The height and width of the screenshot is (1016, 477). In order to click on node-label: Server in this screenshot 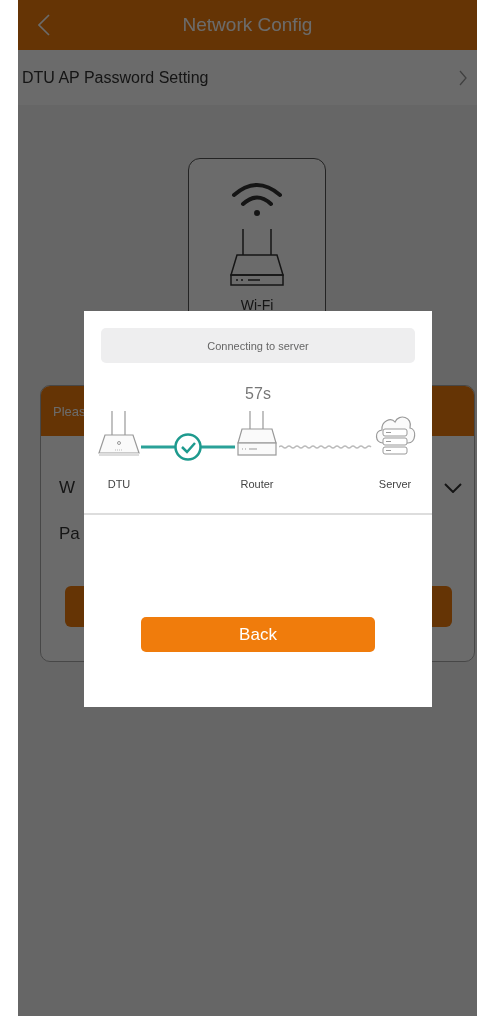, I will do `click(395, 484)`.